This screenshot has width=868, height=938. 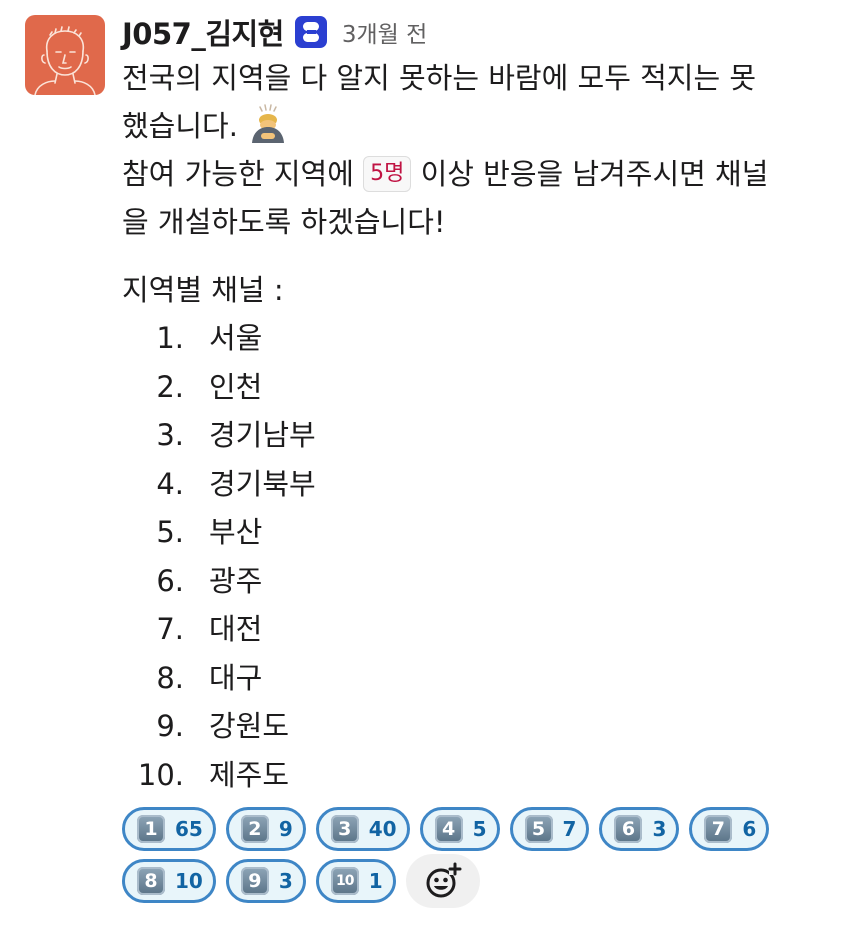 What do you see at coordinates (384, 32) in the screenshot?
I see `timestamp: 3개월 전` at bounding box center [384, 32].